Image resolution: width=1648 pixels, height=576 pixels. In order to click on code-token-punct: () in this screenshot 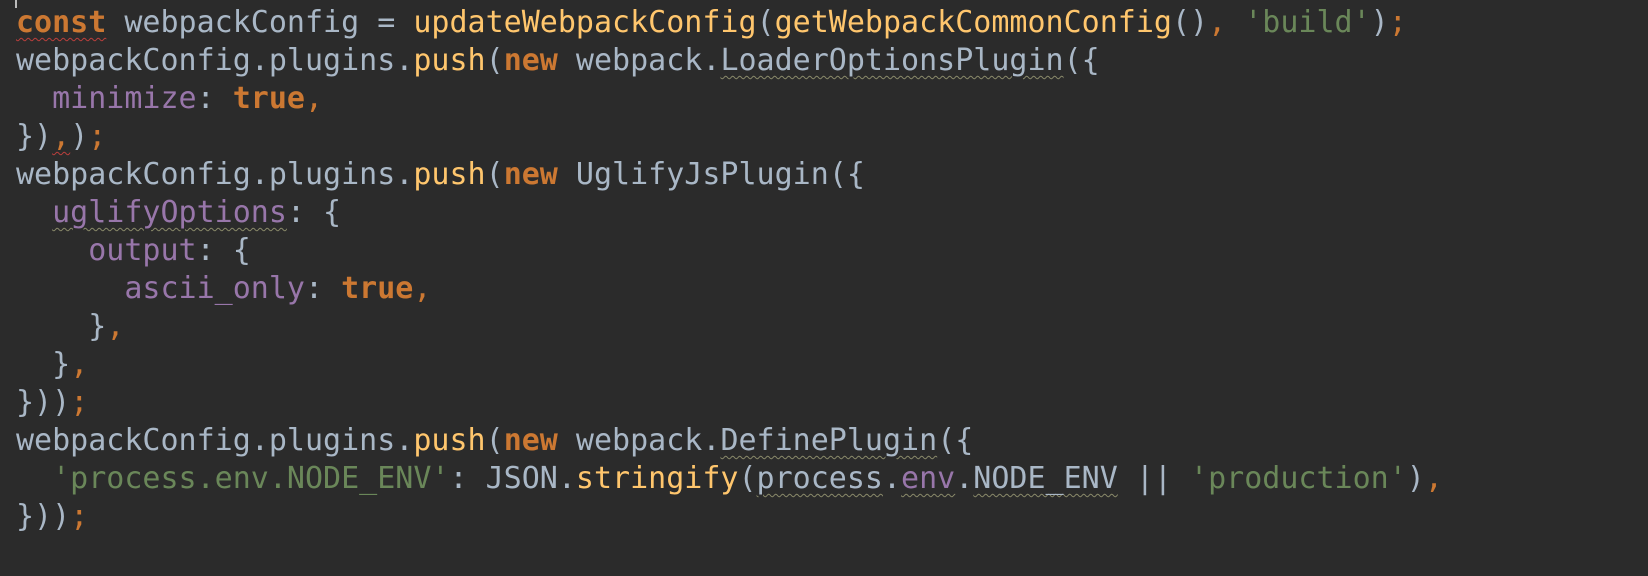, I will do `click(1190, 22)`.